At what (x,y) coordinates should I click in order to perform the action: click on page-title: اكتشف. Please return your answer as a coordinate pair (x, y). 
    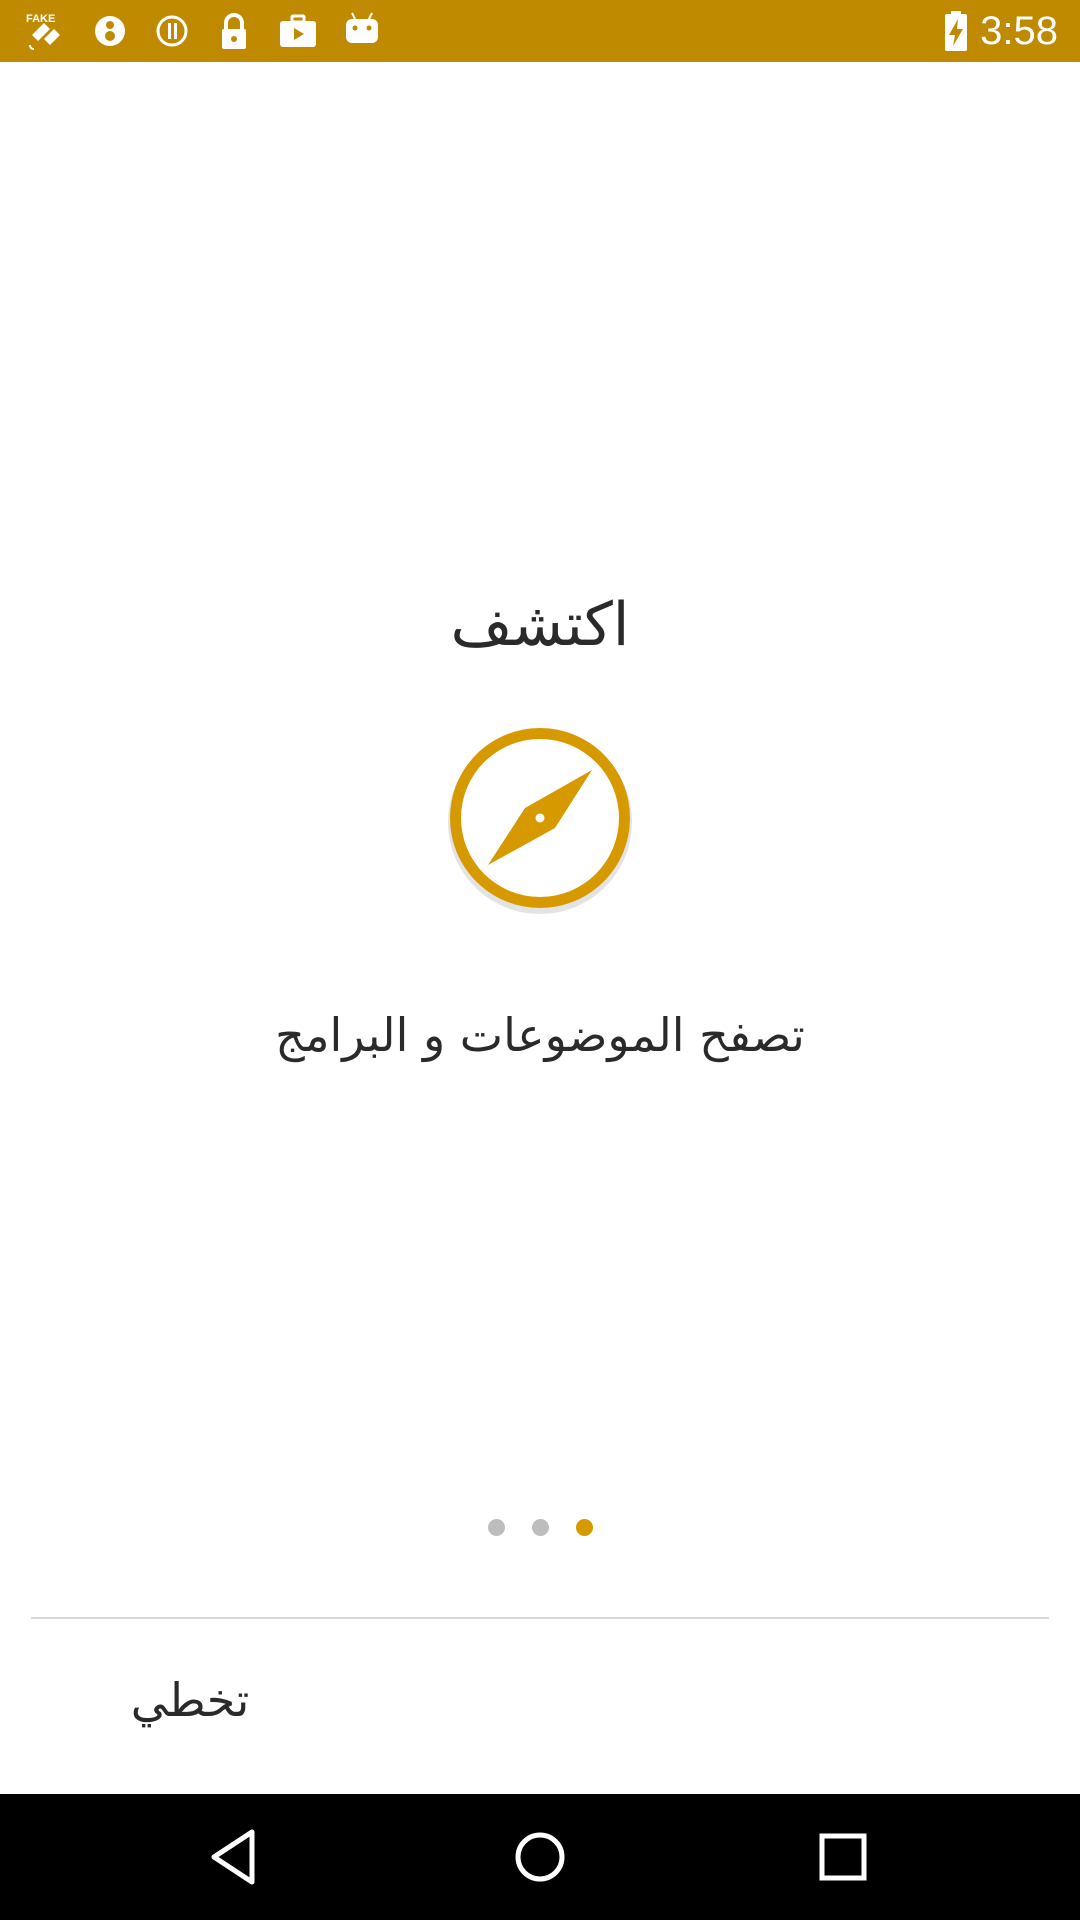
    Looking at the image, I should click on (540, 625).